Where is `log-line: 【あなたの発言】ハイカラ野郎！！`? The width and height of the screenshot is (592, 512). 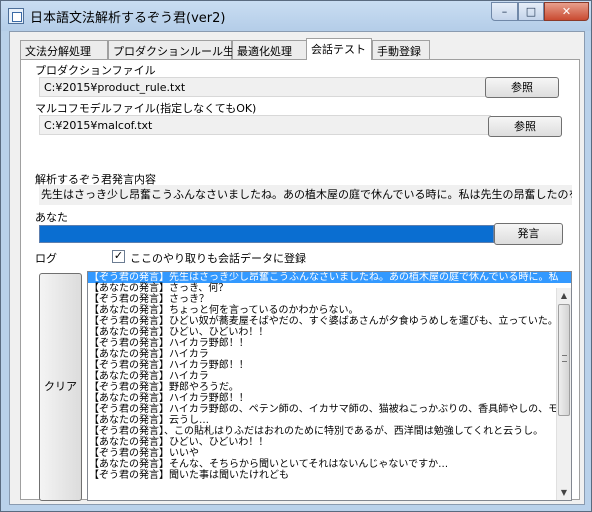
log-line: 【あなたの発言】ハイカラ野郎！！ is located at coordinates (329, 398).